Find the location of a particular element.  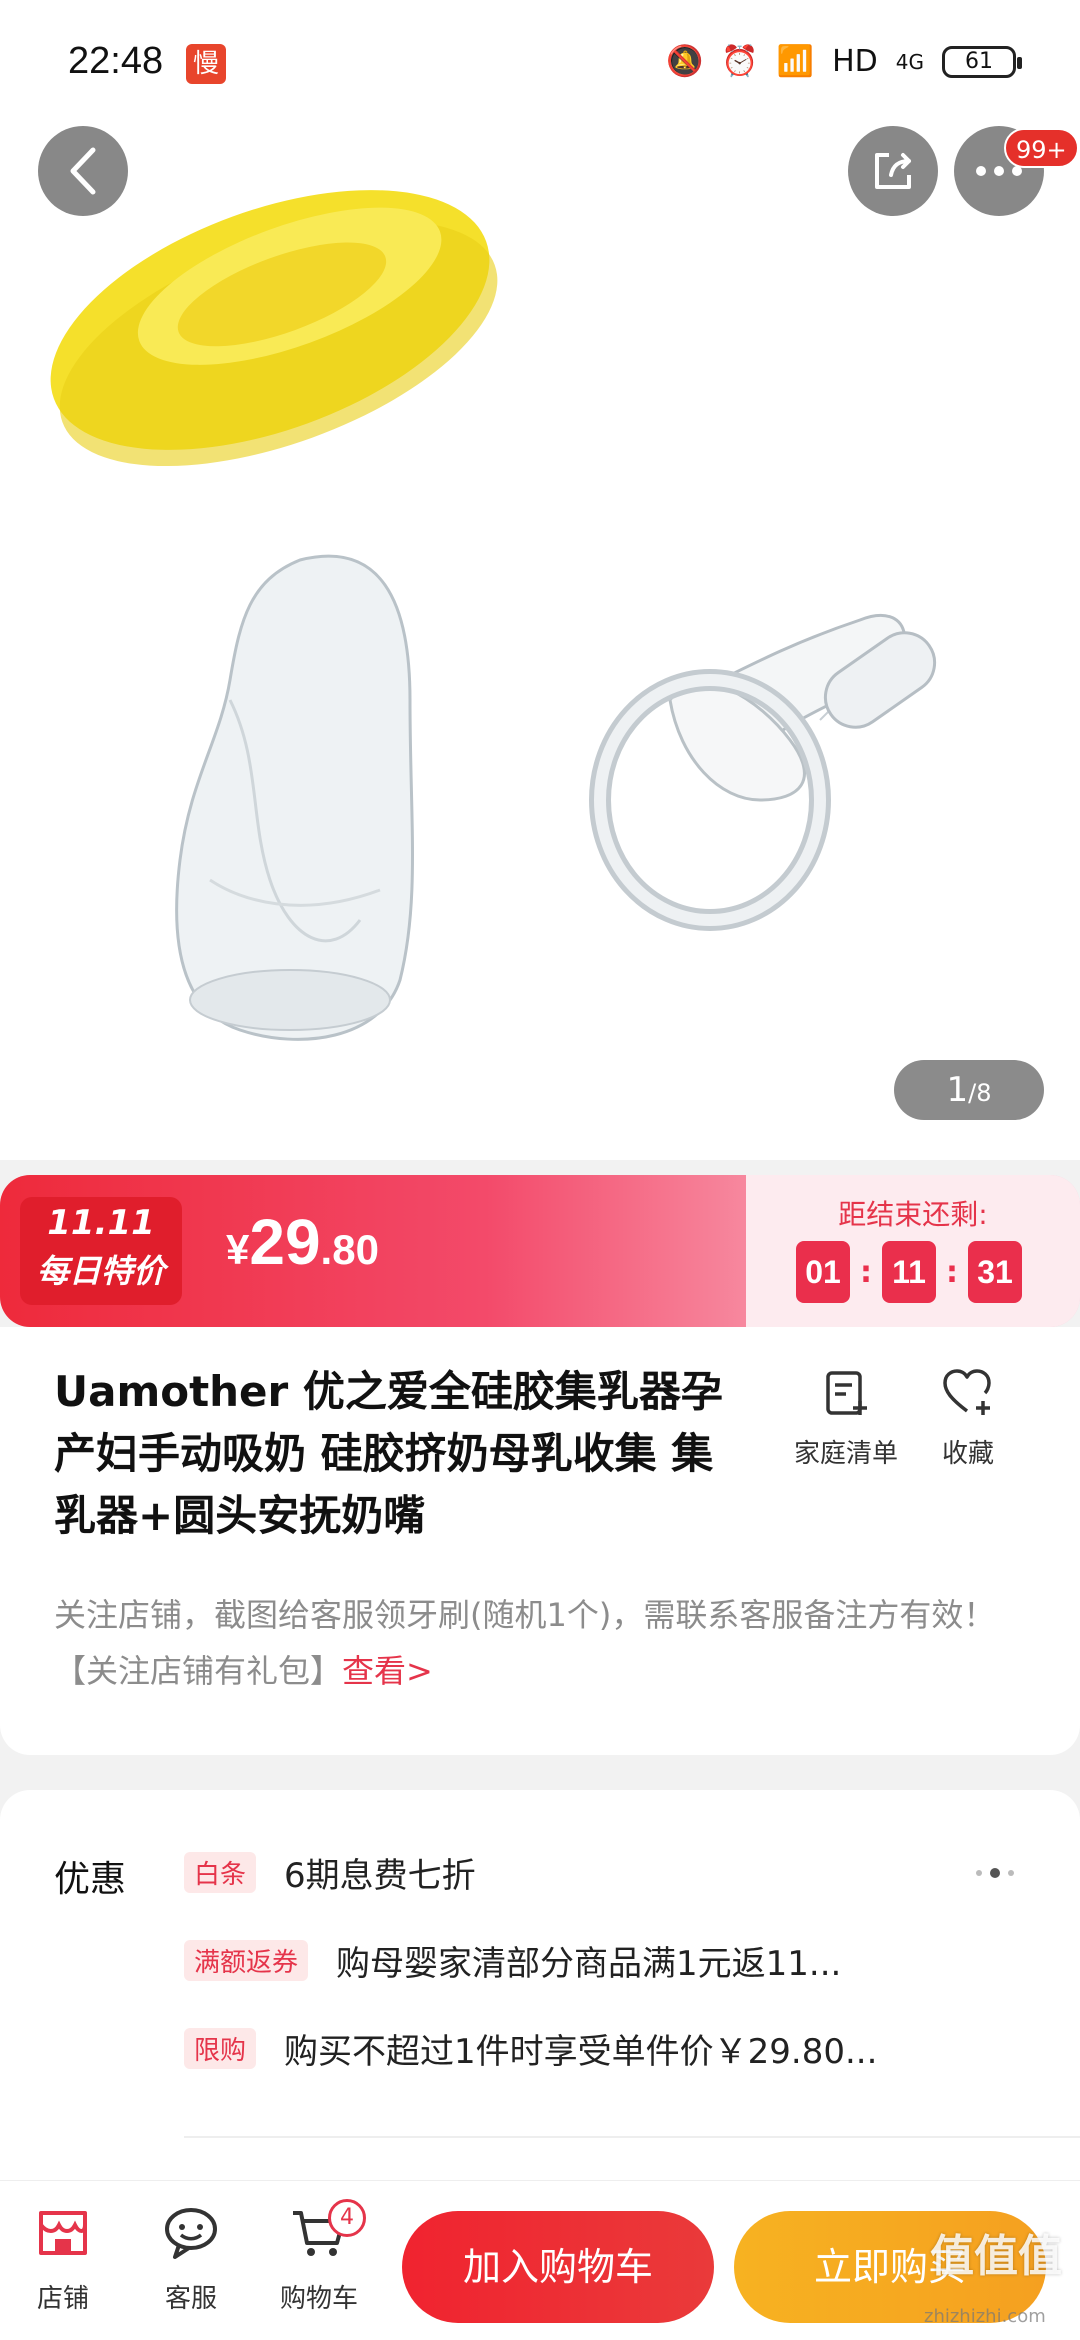

offer-tag: 白条 is located at coordinates (220, 1872).